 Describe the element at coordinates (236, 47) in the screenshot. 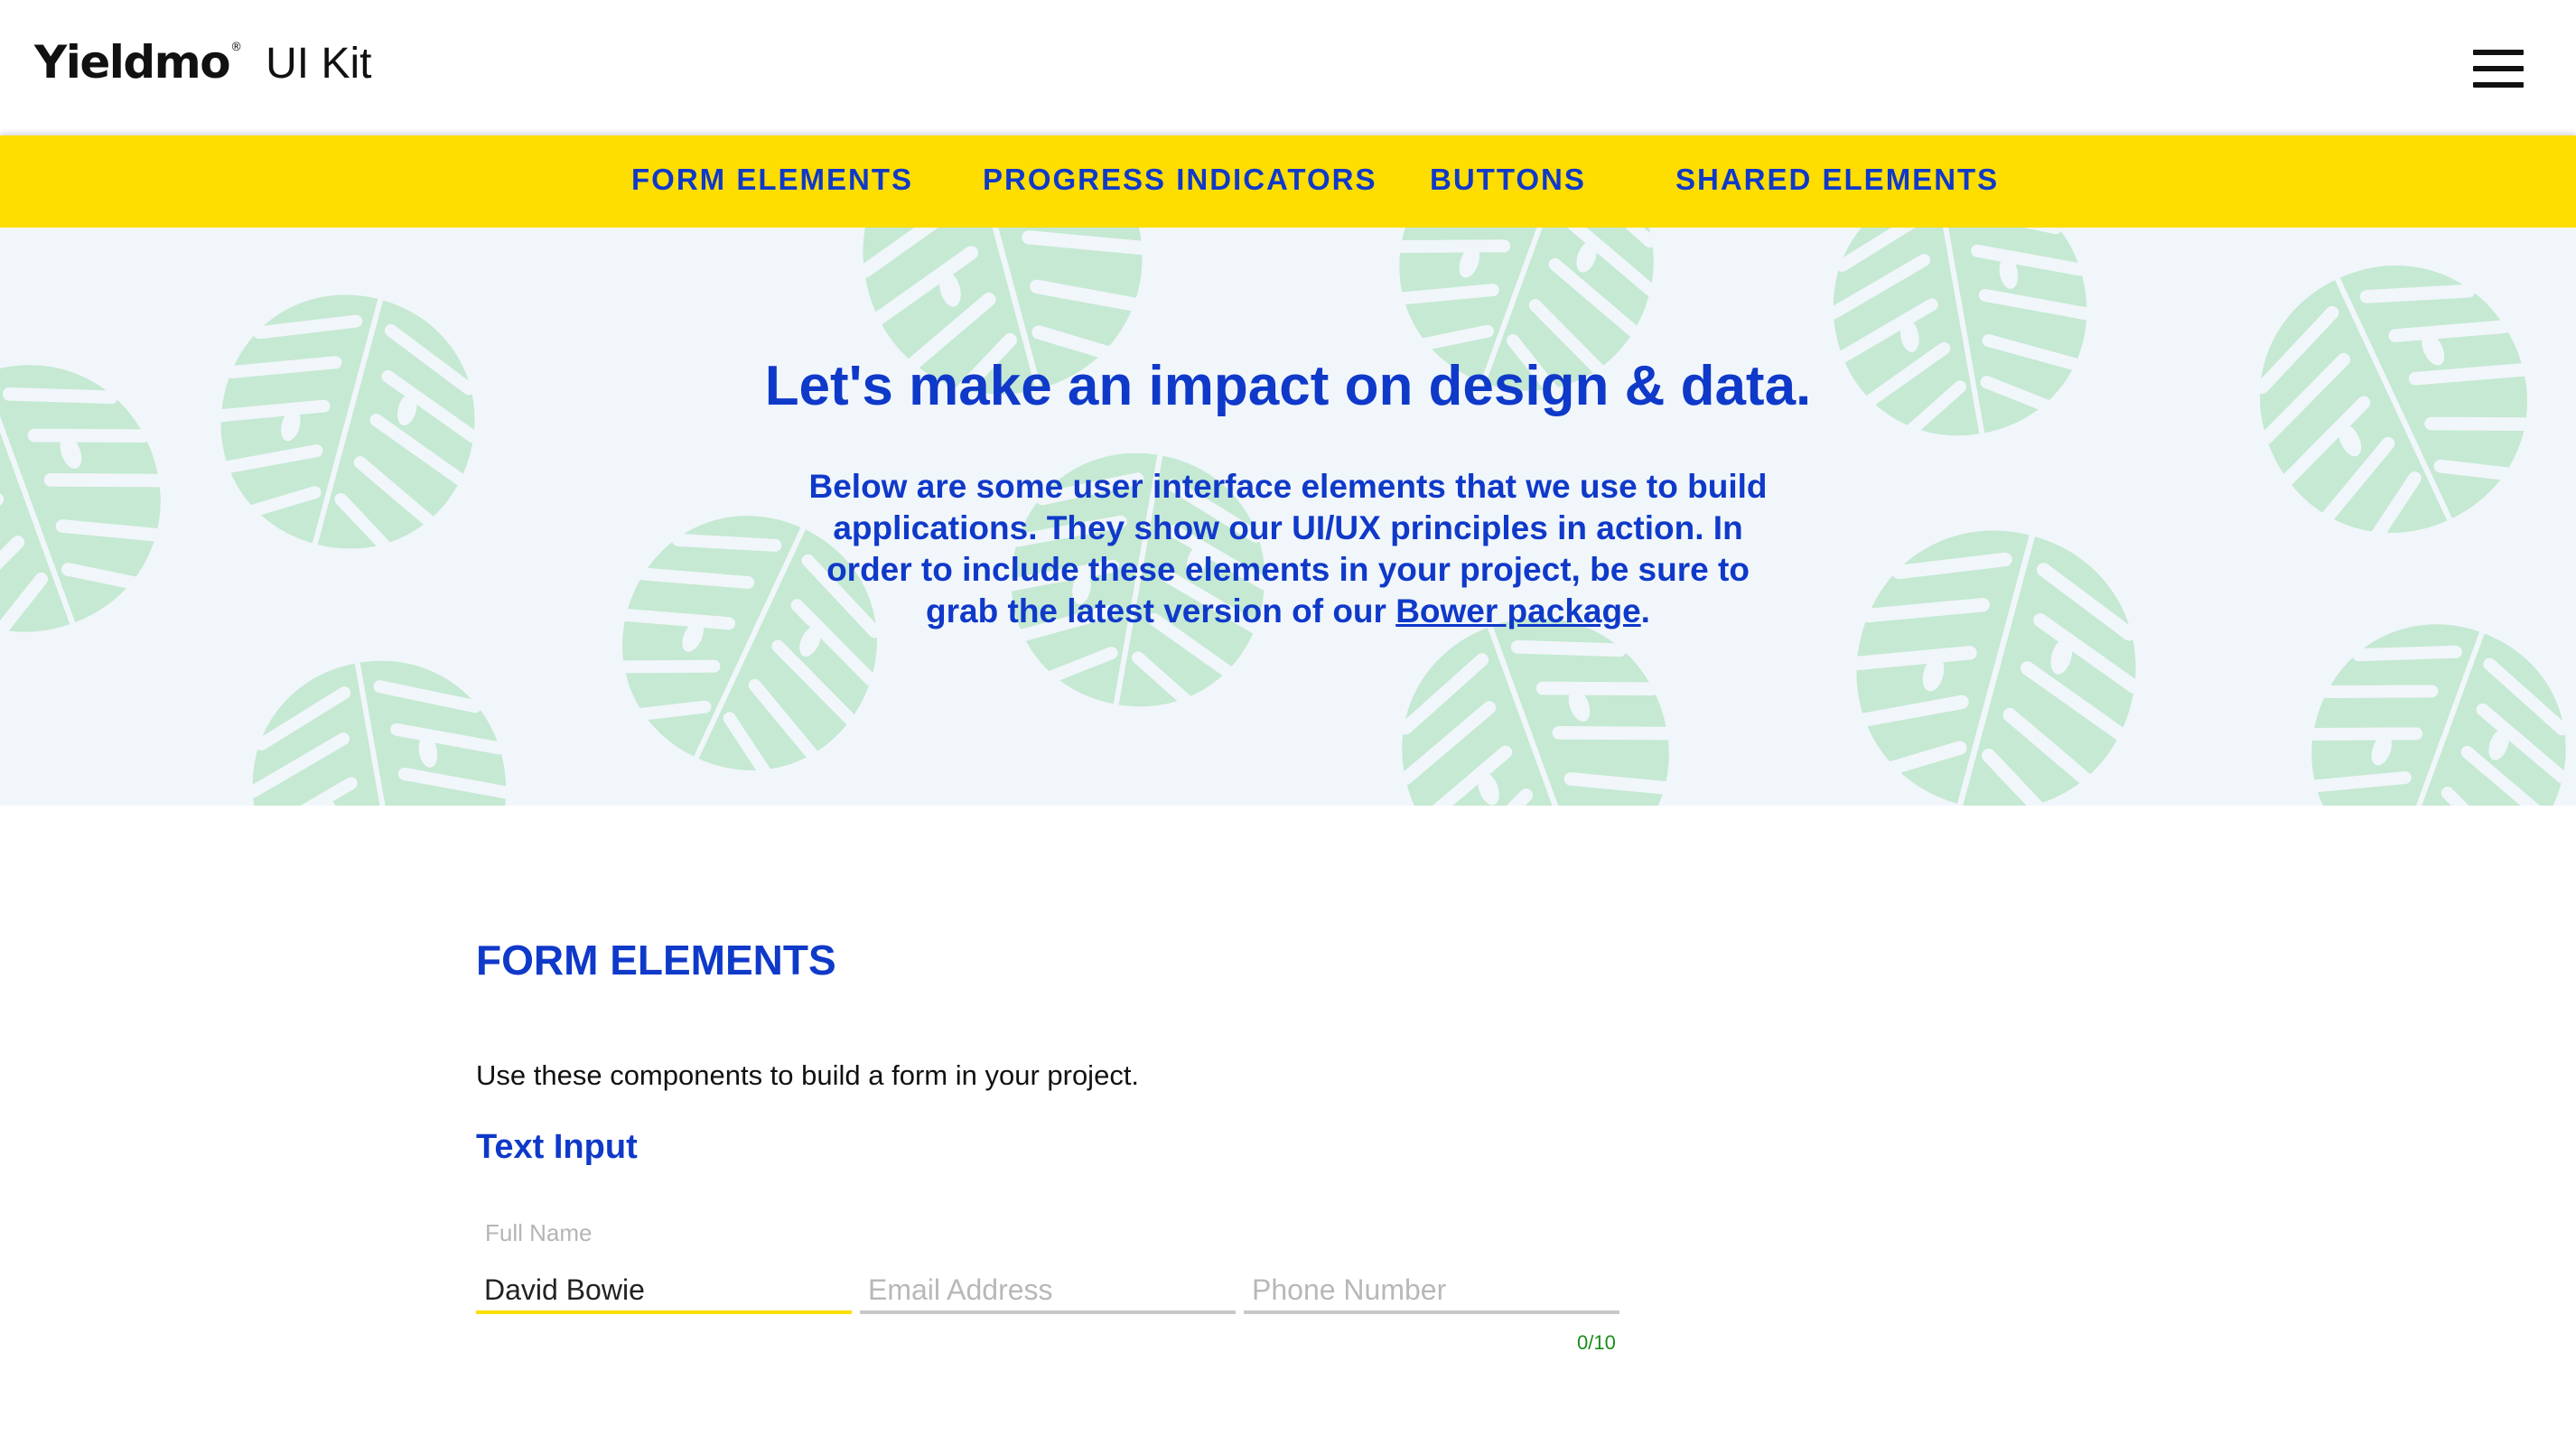

I see `registered-mark: ®` at that location.